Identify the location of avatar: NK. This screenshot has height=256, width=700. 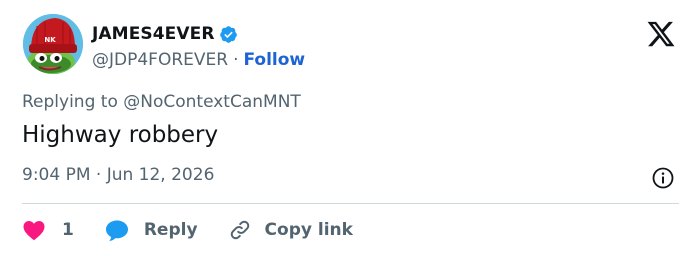
(53, 44).